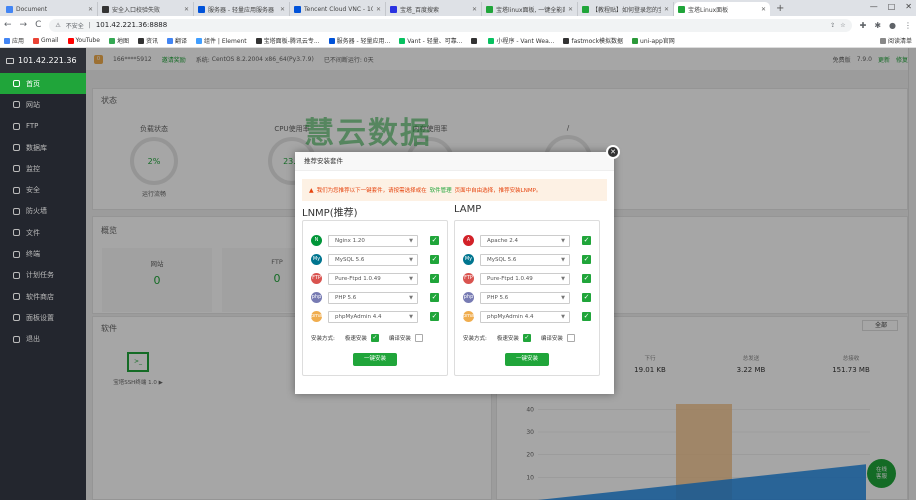 The height and width of the screenshot is (500, 916). I want to click on browser-tab: 安全入口校验失败 ✕, so click(146, 9).